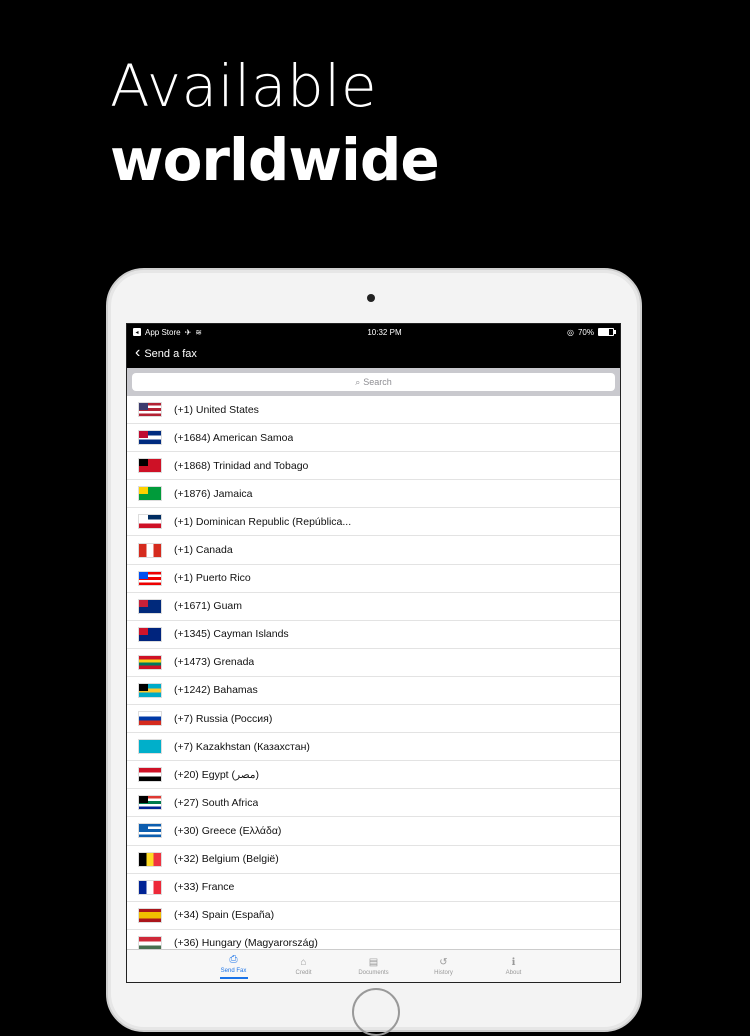 This screenshot has height=1036, width=750. Describe the element at coordinates (373, 803) in the screenshot. I see `country-row: (+27) South Africa` at that location.